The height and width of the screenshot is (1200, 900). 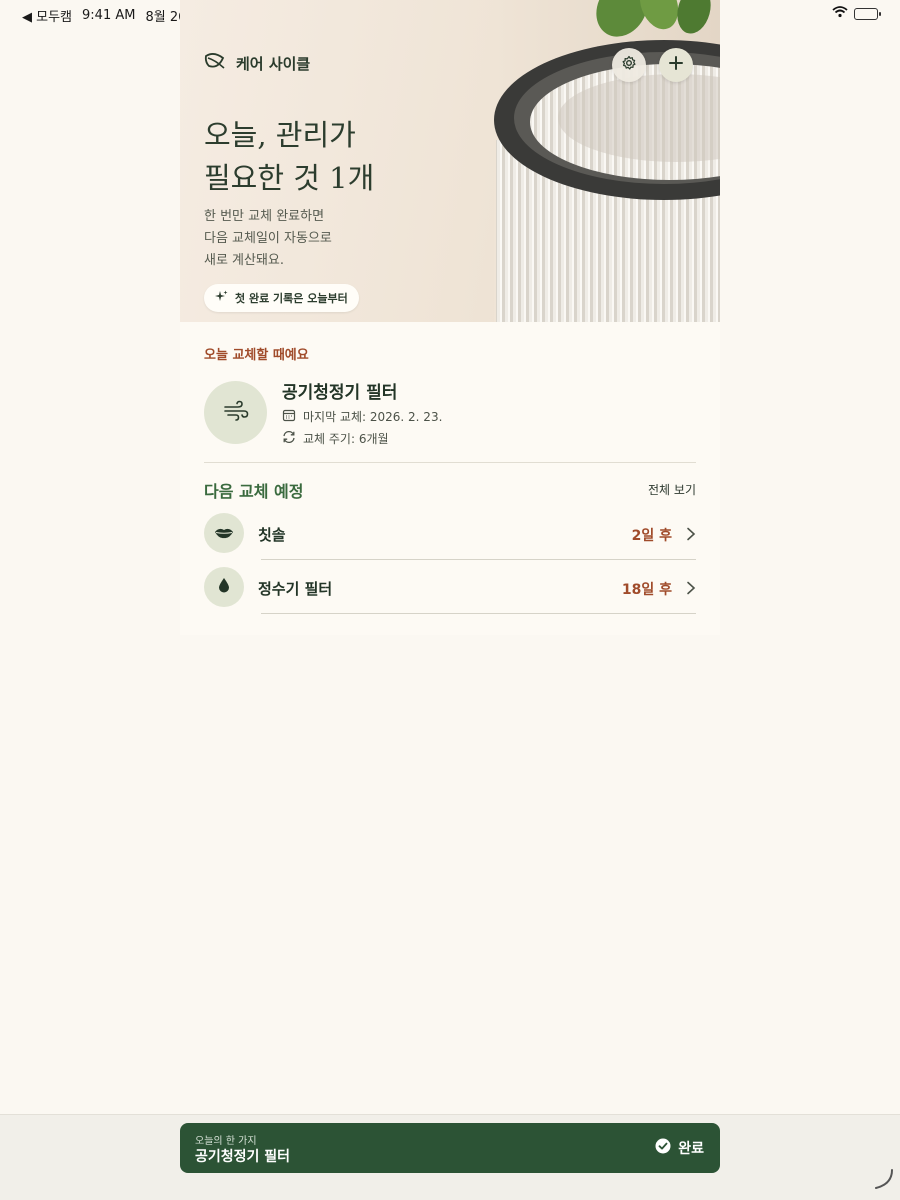 I want to click on cycle-text: 교체 주기: 6개월, so click(x=346, y=439).